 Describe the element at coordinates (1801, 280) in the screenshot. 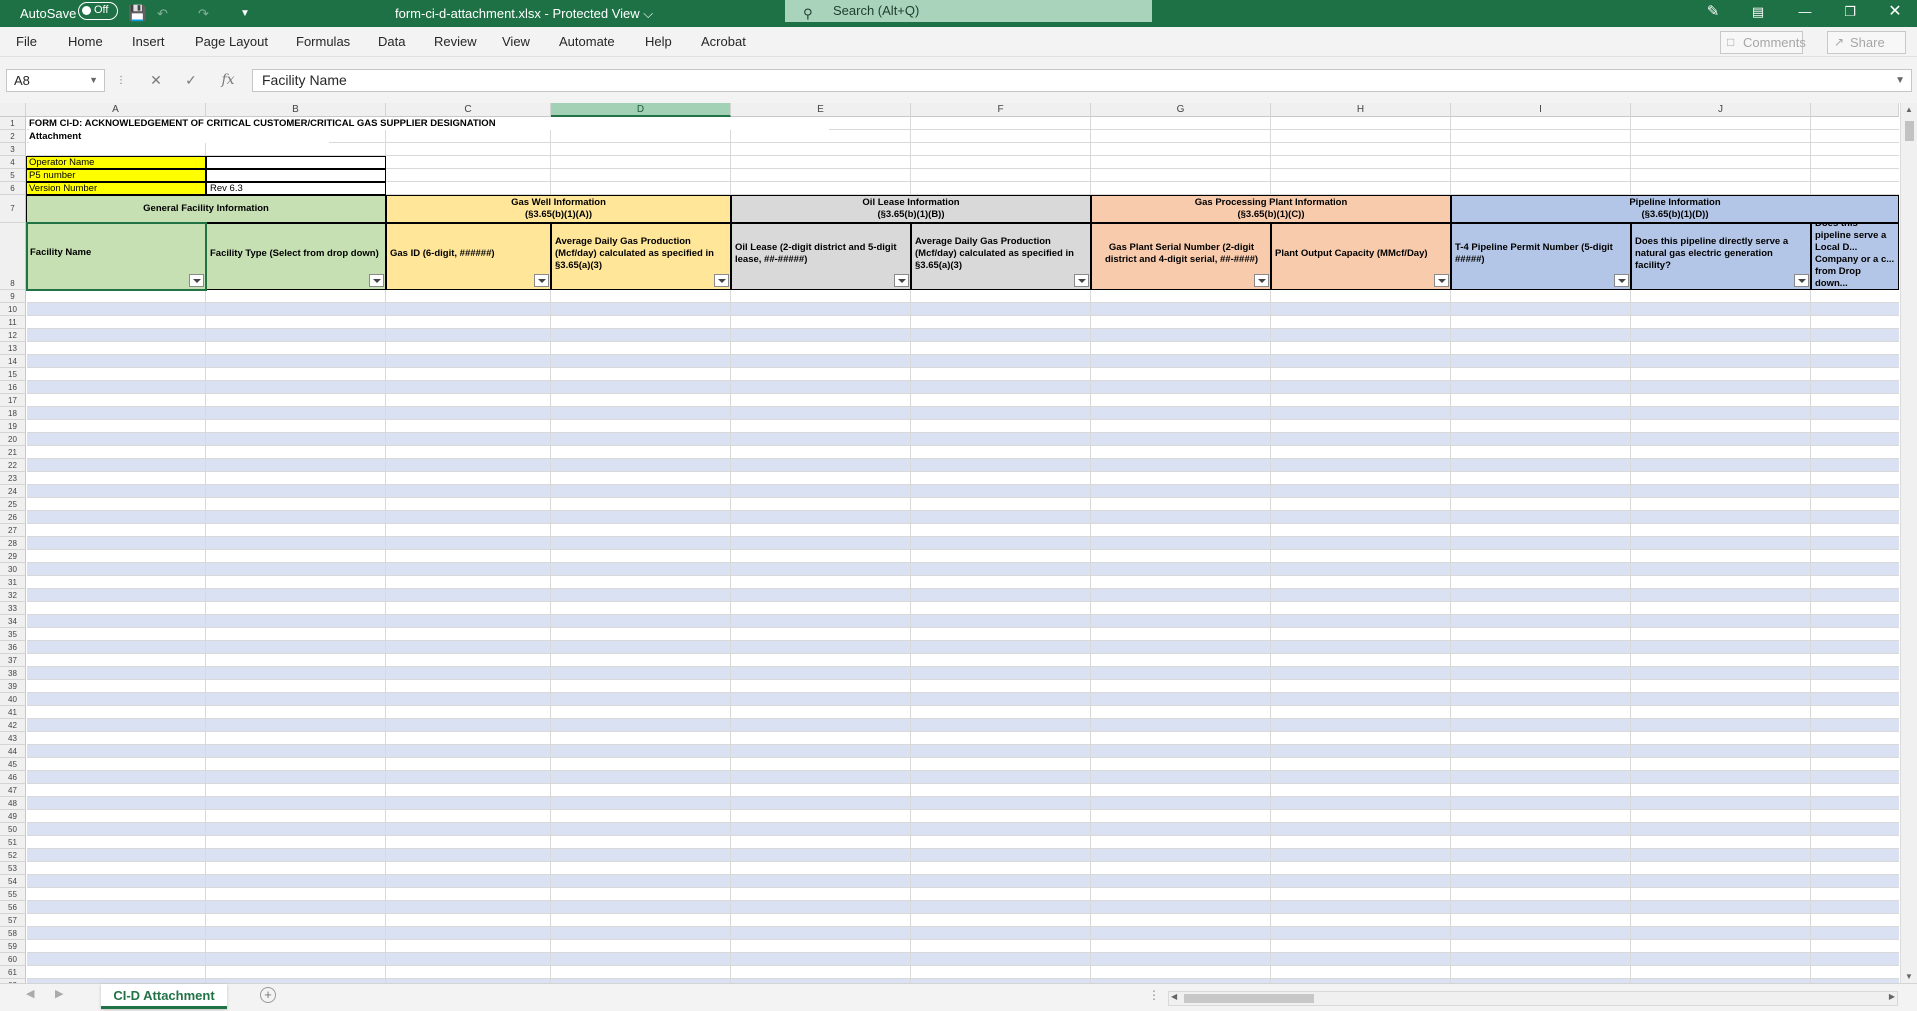

I see `header-electric-generation-filter-button` at that location.